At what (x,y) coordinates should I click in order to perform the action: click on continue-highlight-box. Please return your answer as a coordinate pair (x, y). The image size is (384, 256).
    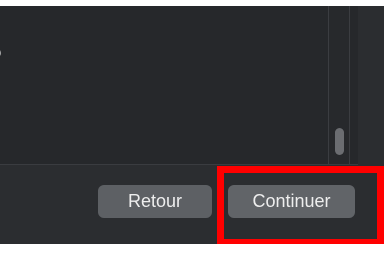
    Looking at the image, I should click on (300, 206).